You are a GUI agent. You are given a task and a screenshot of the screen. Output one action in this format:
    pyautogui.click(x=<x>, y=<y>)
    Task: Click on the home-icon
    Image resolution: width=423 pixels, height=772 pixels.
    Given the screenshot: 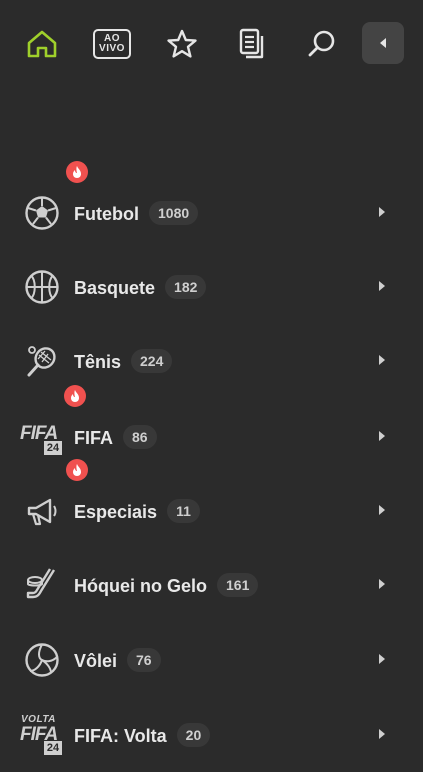 What is the action you would take?
    pyautogui.click(x=42, y=44)
    